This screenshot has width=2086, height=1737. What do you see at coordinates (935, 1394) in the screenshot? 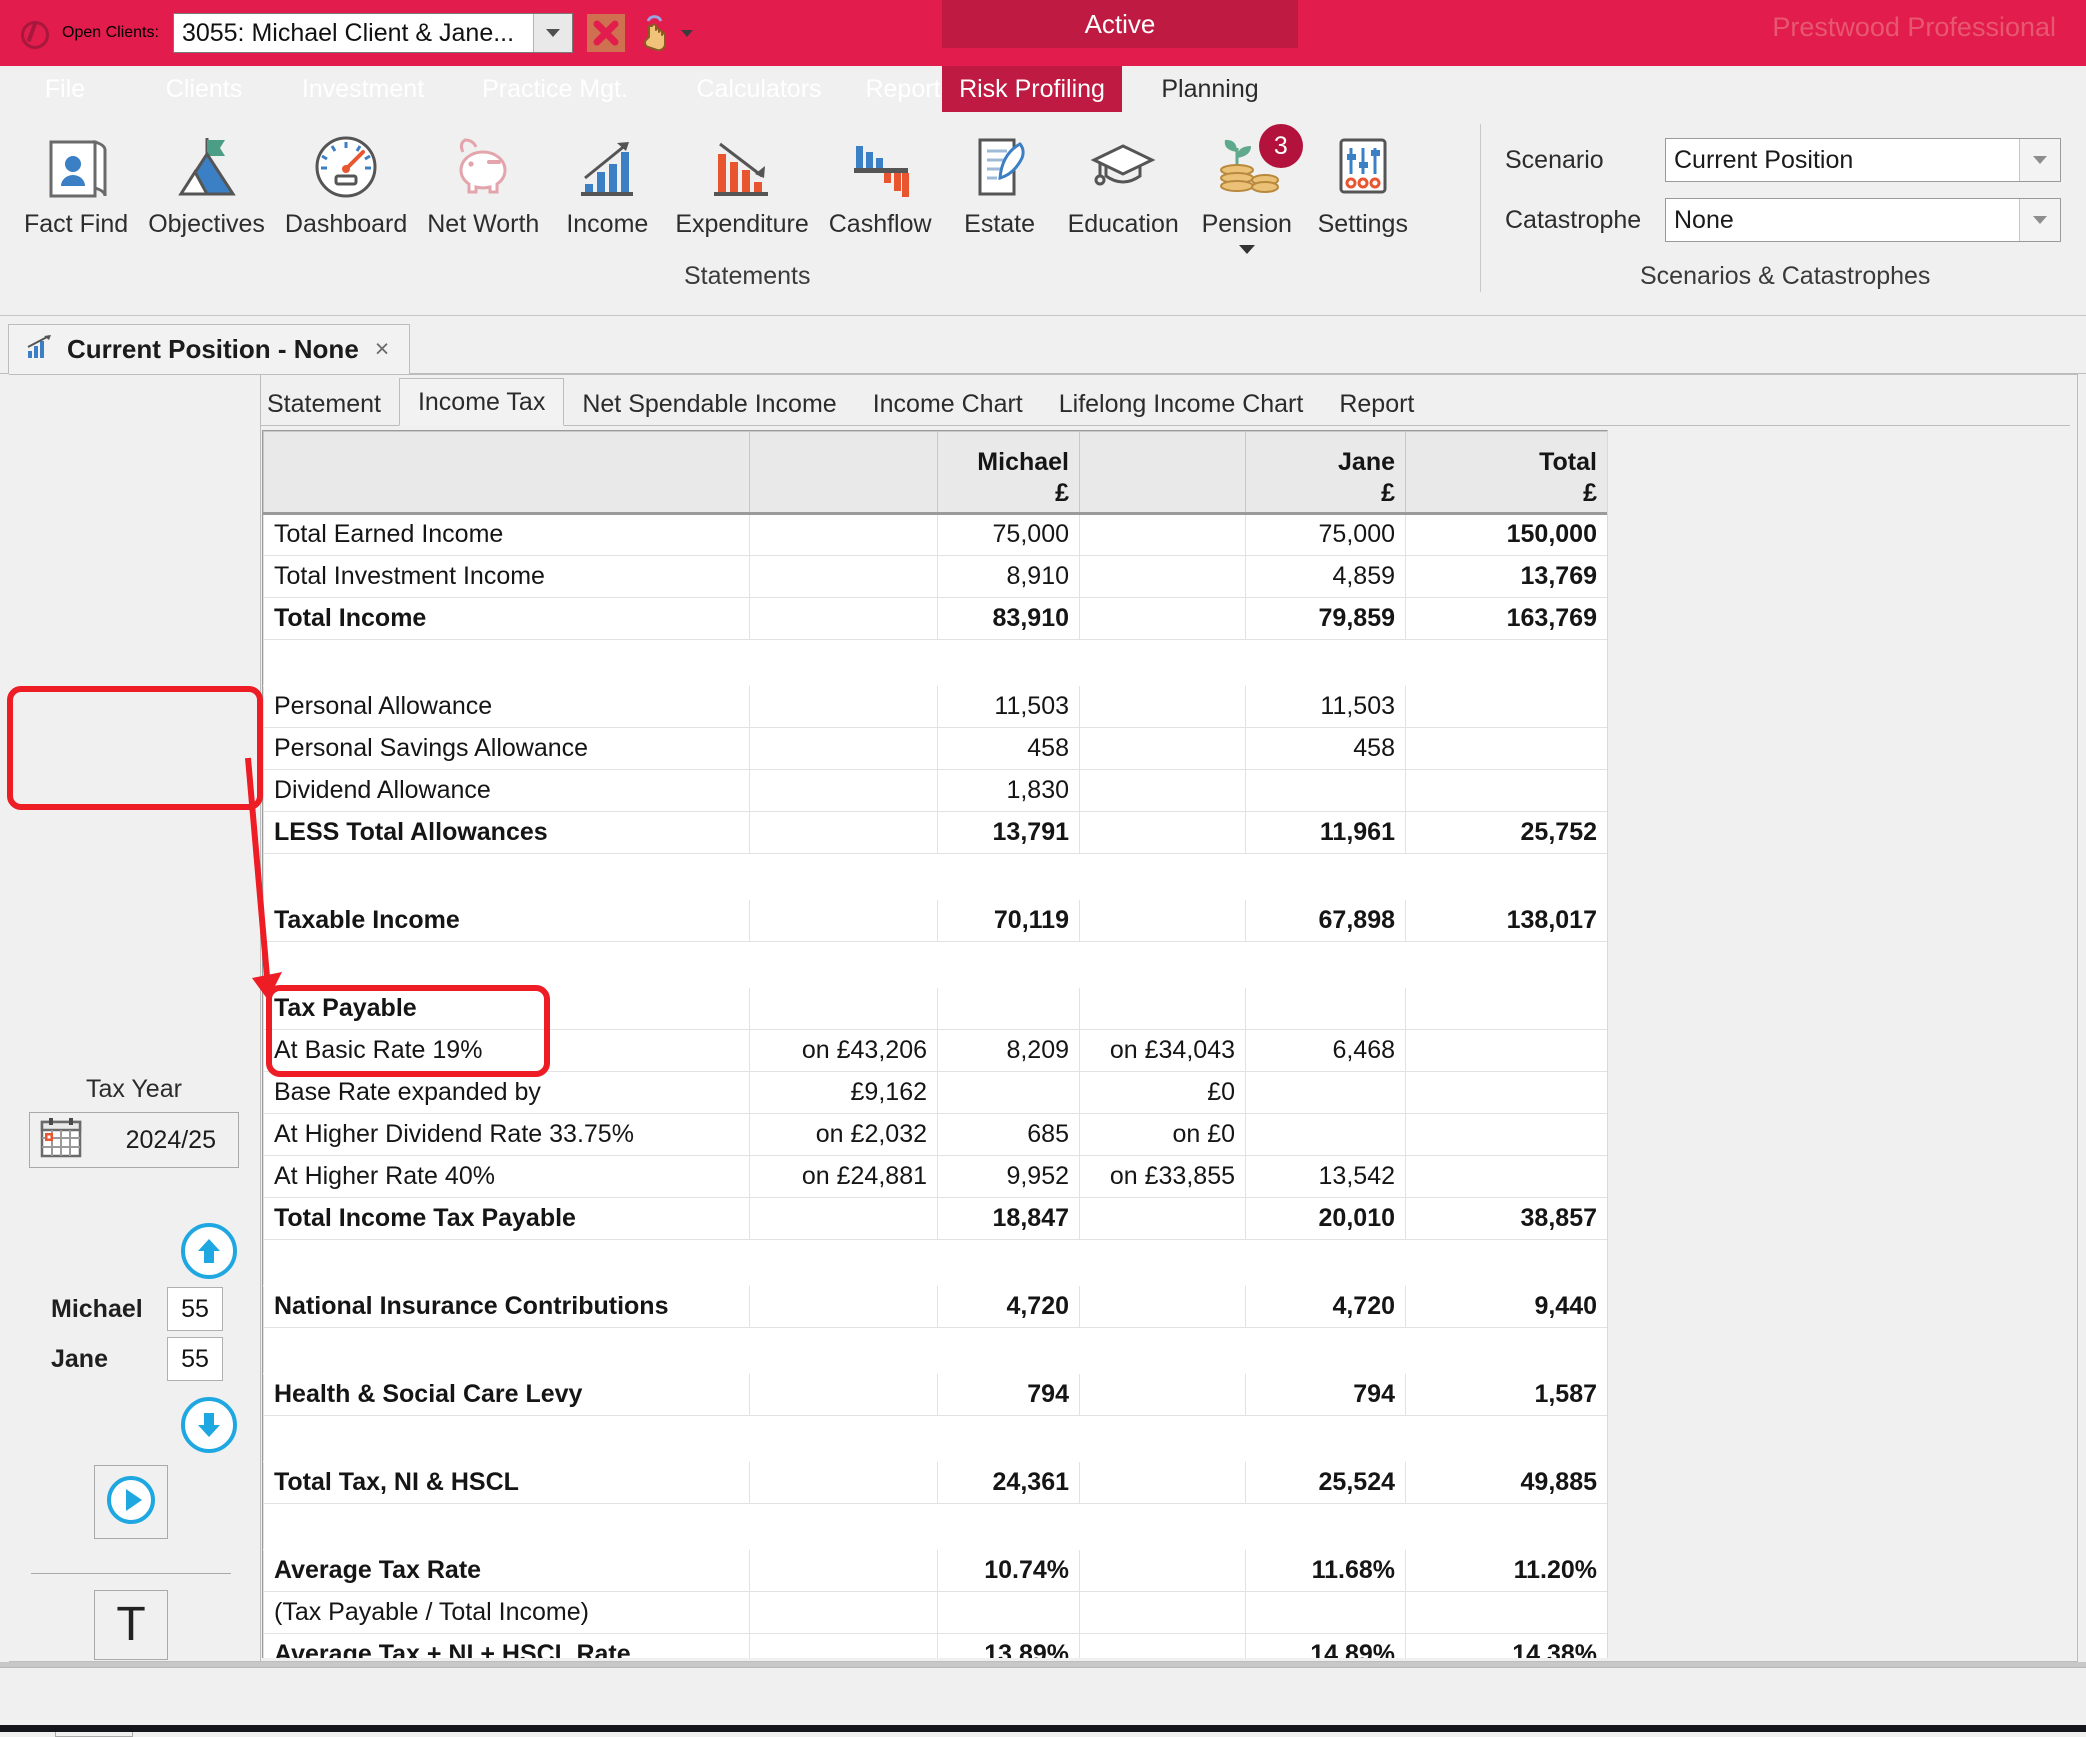
I see `table-row: Health & Social Care Levy 794 794 1,587` at bounding box center [935, 1394].